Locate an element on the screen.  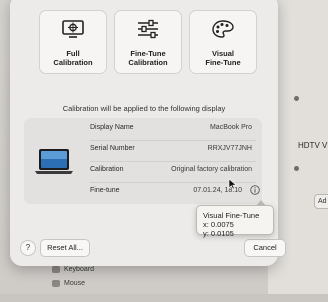
serial-number-value: RRXJV77JNH is located at coordinates (229, 148).